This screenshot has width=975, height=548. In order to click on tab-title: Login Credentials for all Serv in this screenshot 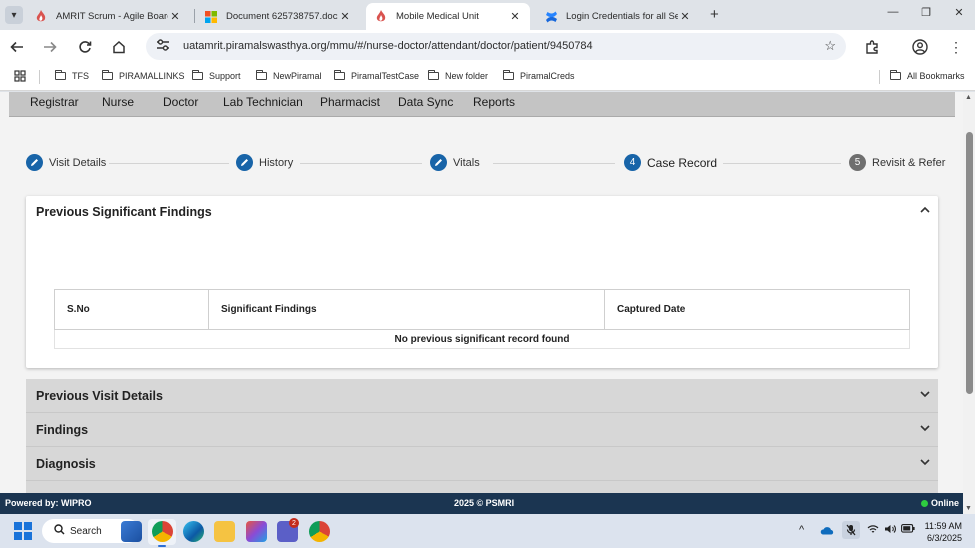, I will do `click(622, 16)`.